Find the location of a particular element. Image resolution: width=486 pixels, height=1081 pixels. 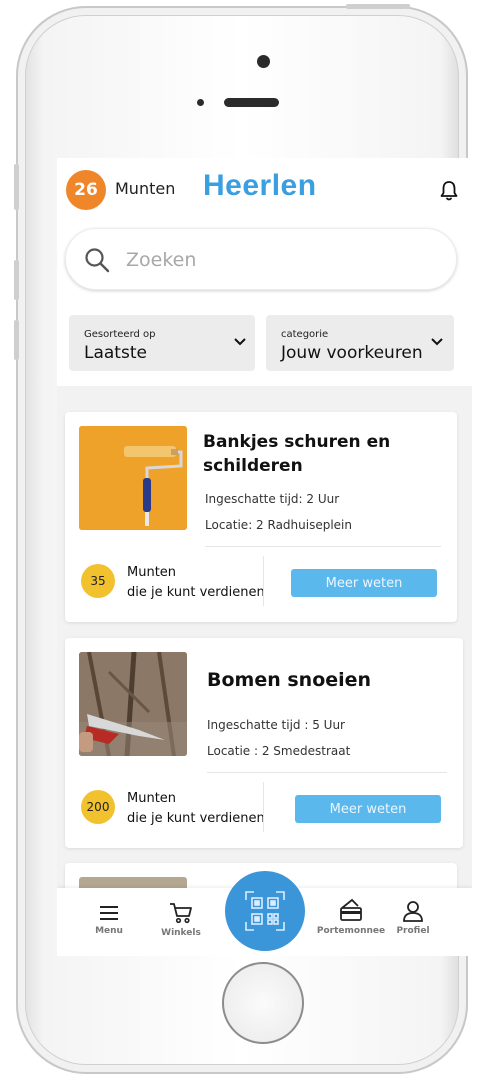

scan-qr-button is located at coordinates (265, 911).